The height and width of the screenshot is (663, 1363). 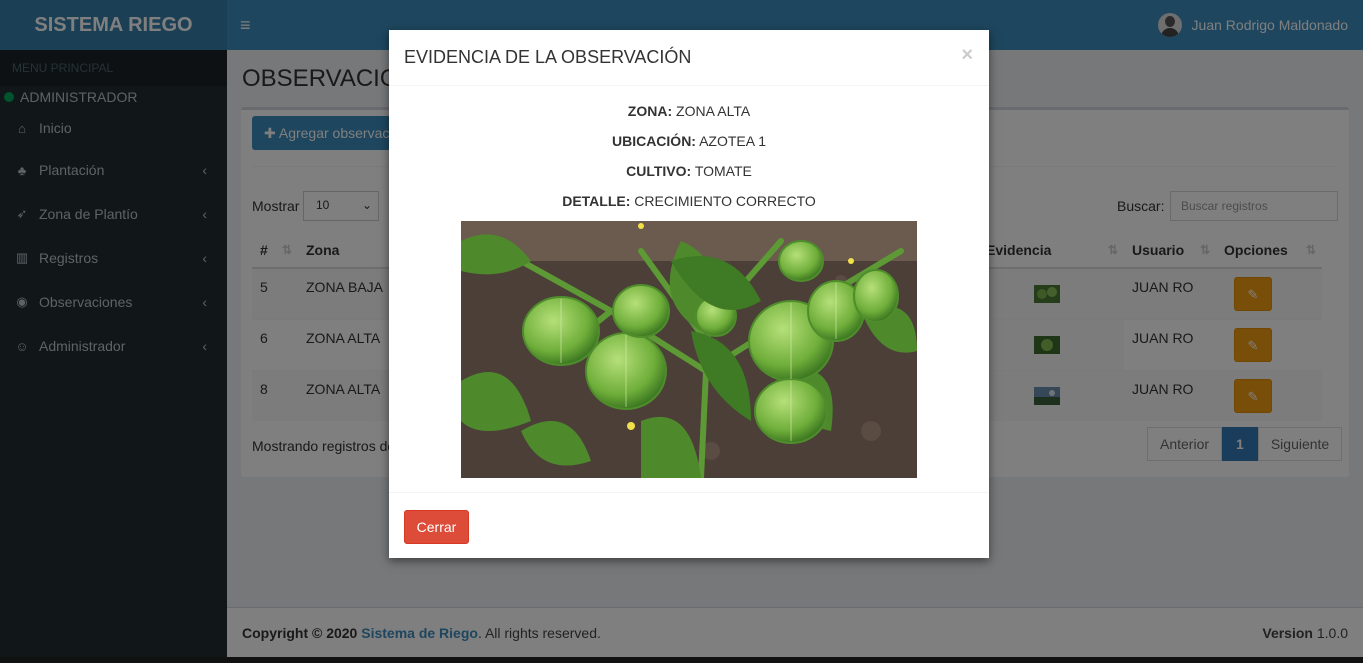 I want to click on zona-label: ZONA:, so click(x=650, y=111).